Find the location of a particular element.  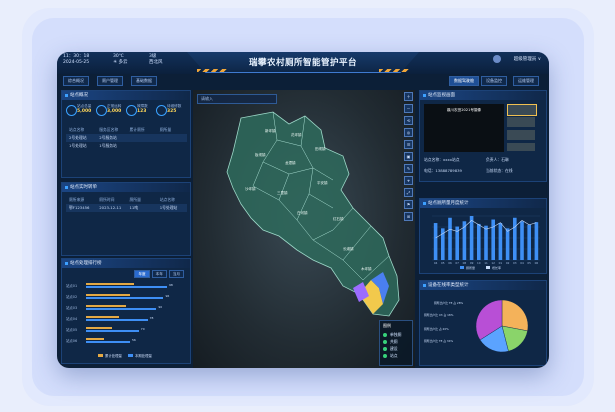

tick-label: 12 is located at coordinates (493, 263).